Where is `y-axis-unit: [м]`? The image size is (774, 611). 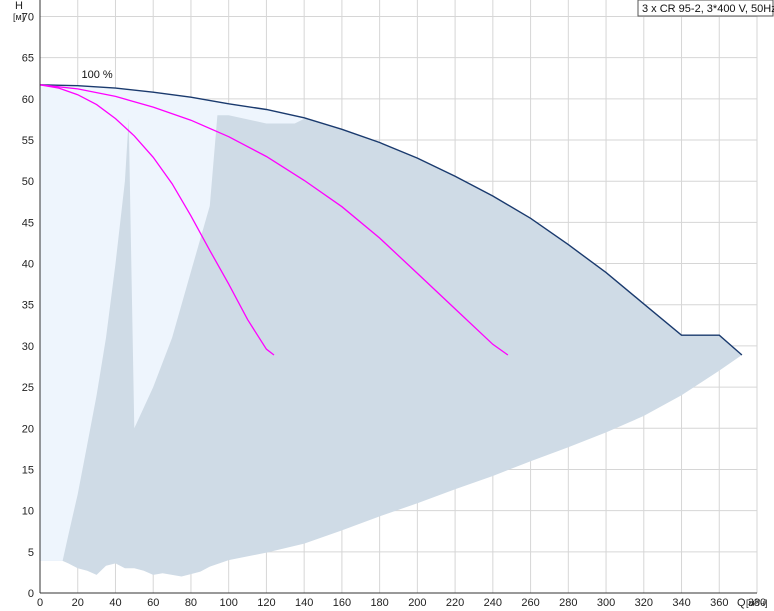 y-axis-unit: [м] is located at coordinates (18, 17).